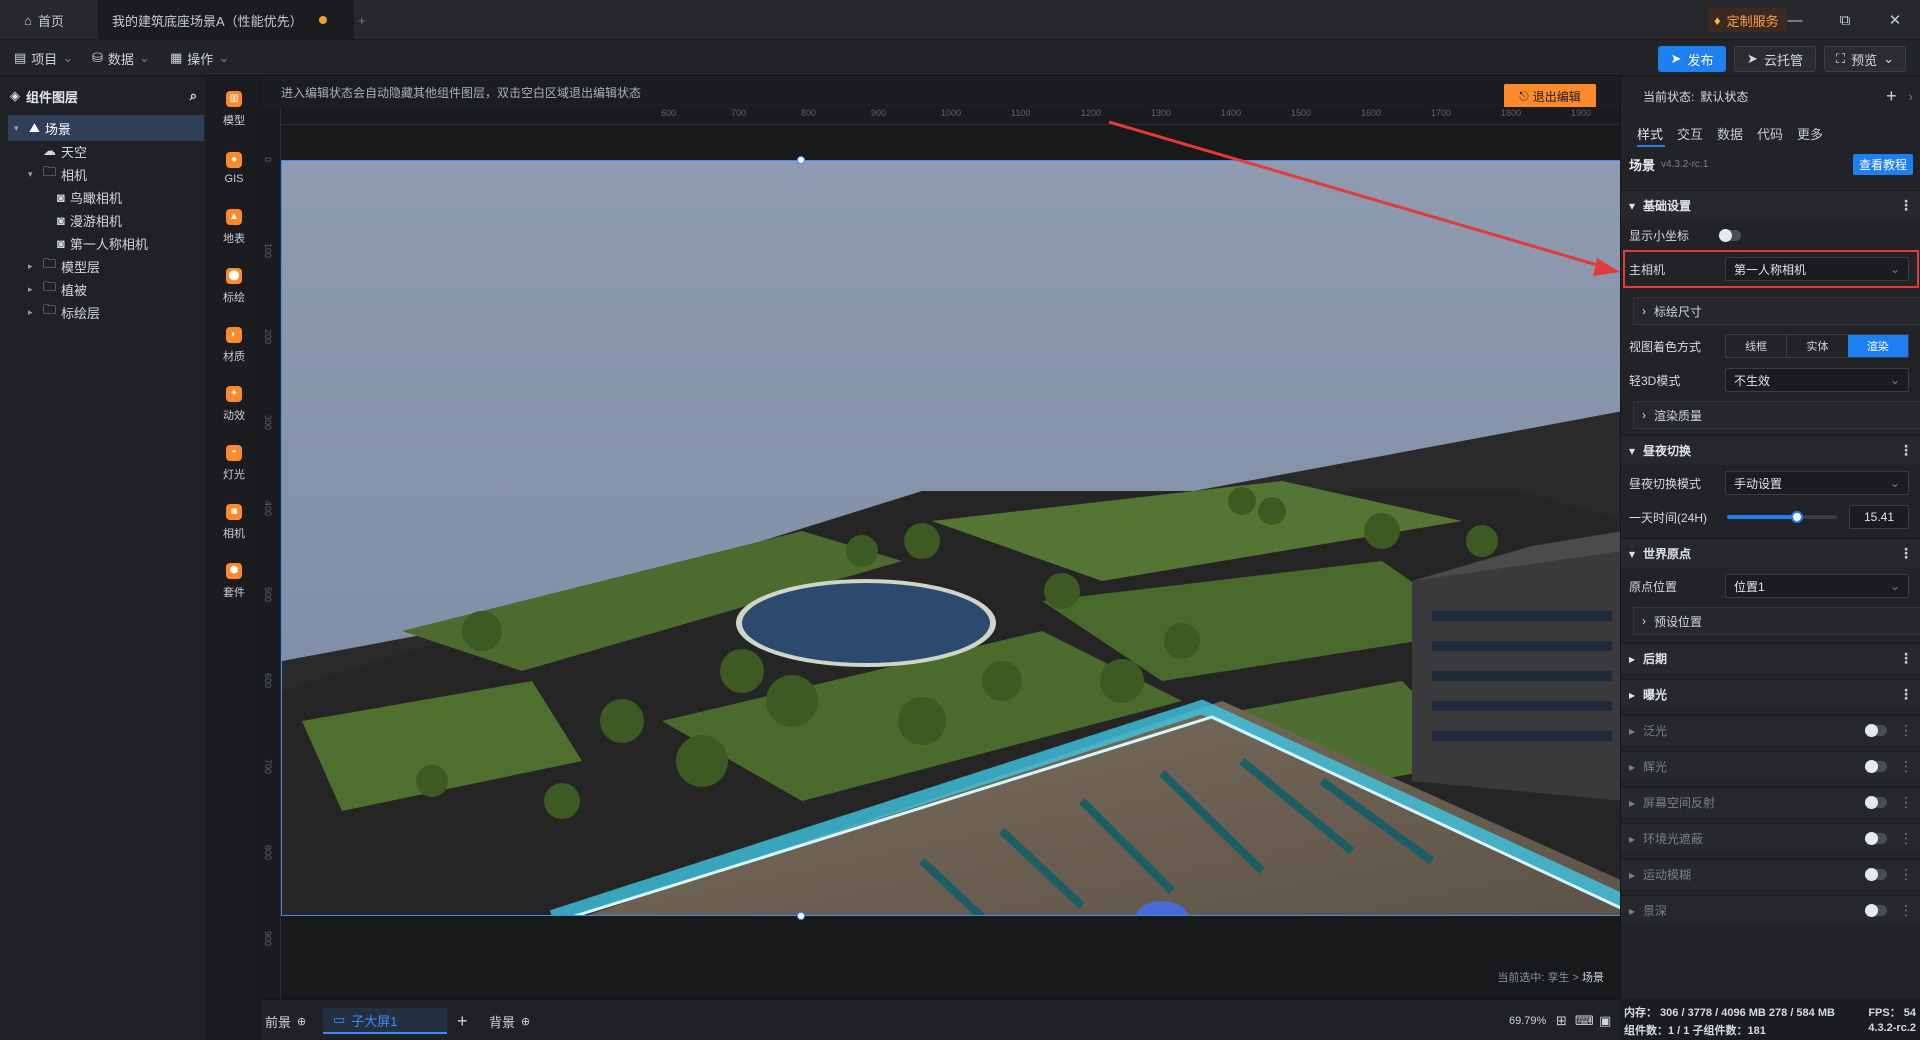  What do you see at coordinates (1776, 311) in the screenshot?
I see `marker-size-group: › 标绘尺寸` at bounding box center [1776, 311].